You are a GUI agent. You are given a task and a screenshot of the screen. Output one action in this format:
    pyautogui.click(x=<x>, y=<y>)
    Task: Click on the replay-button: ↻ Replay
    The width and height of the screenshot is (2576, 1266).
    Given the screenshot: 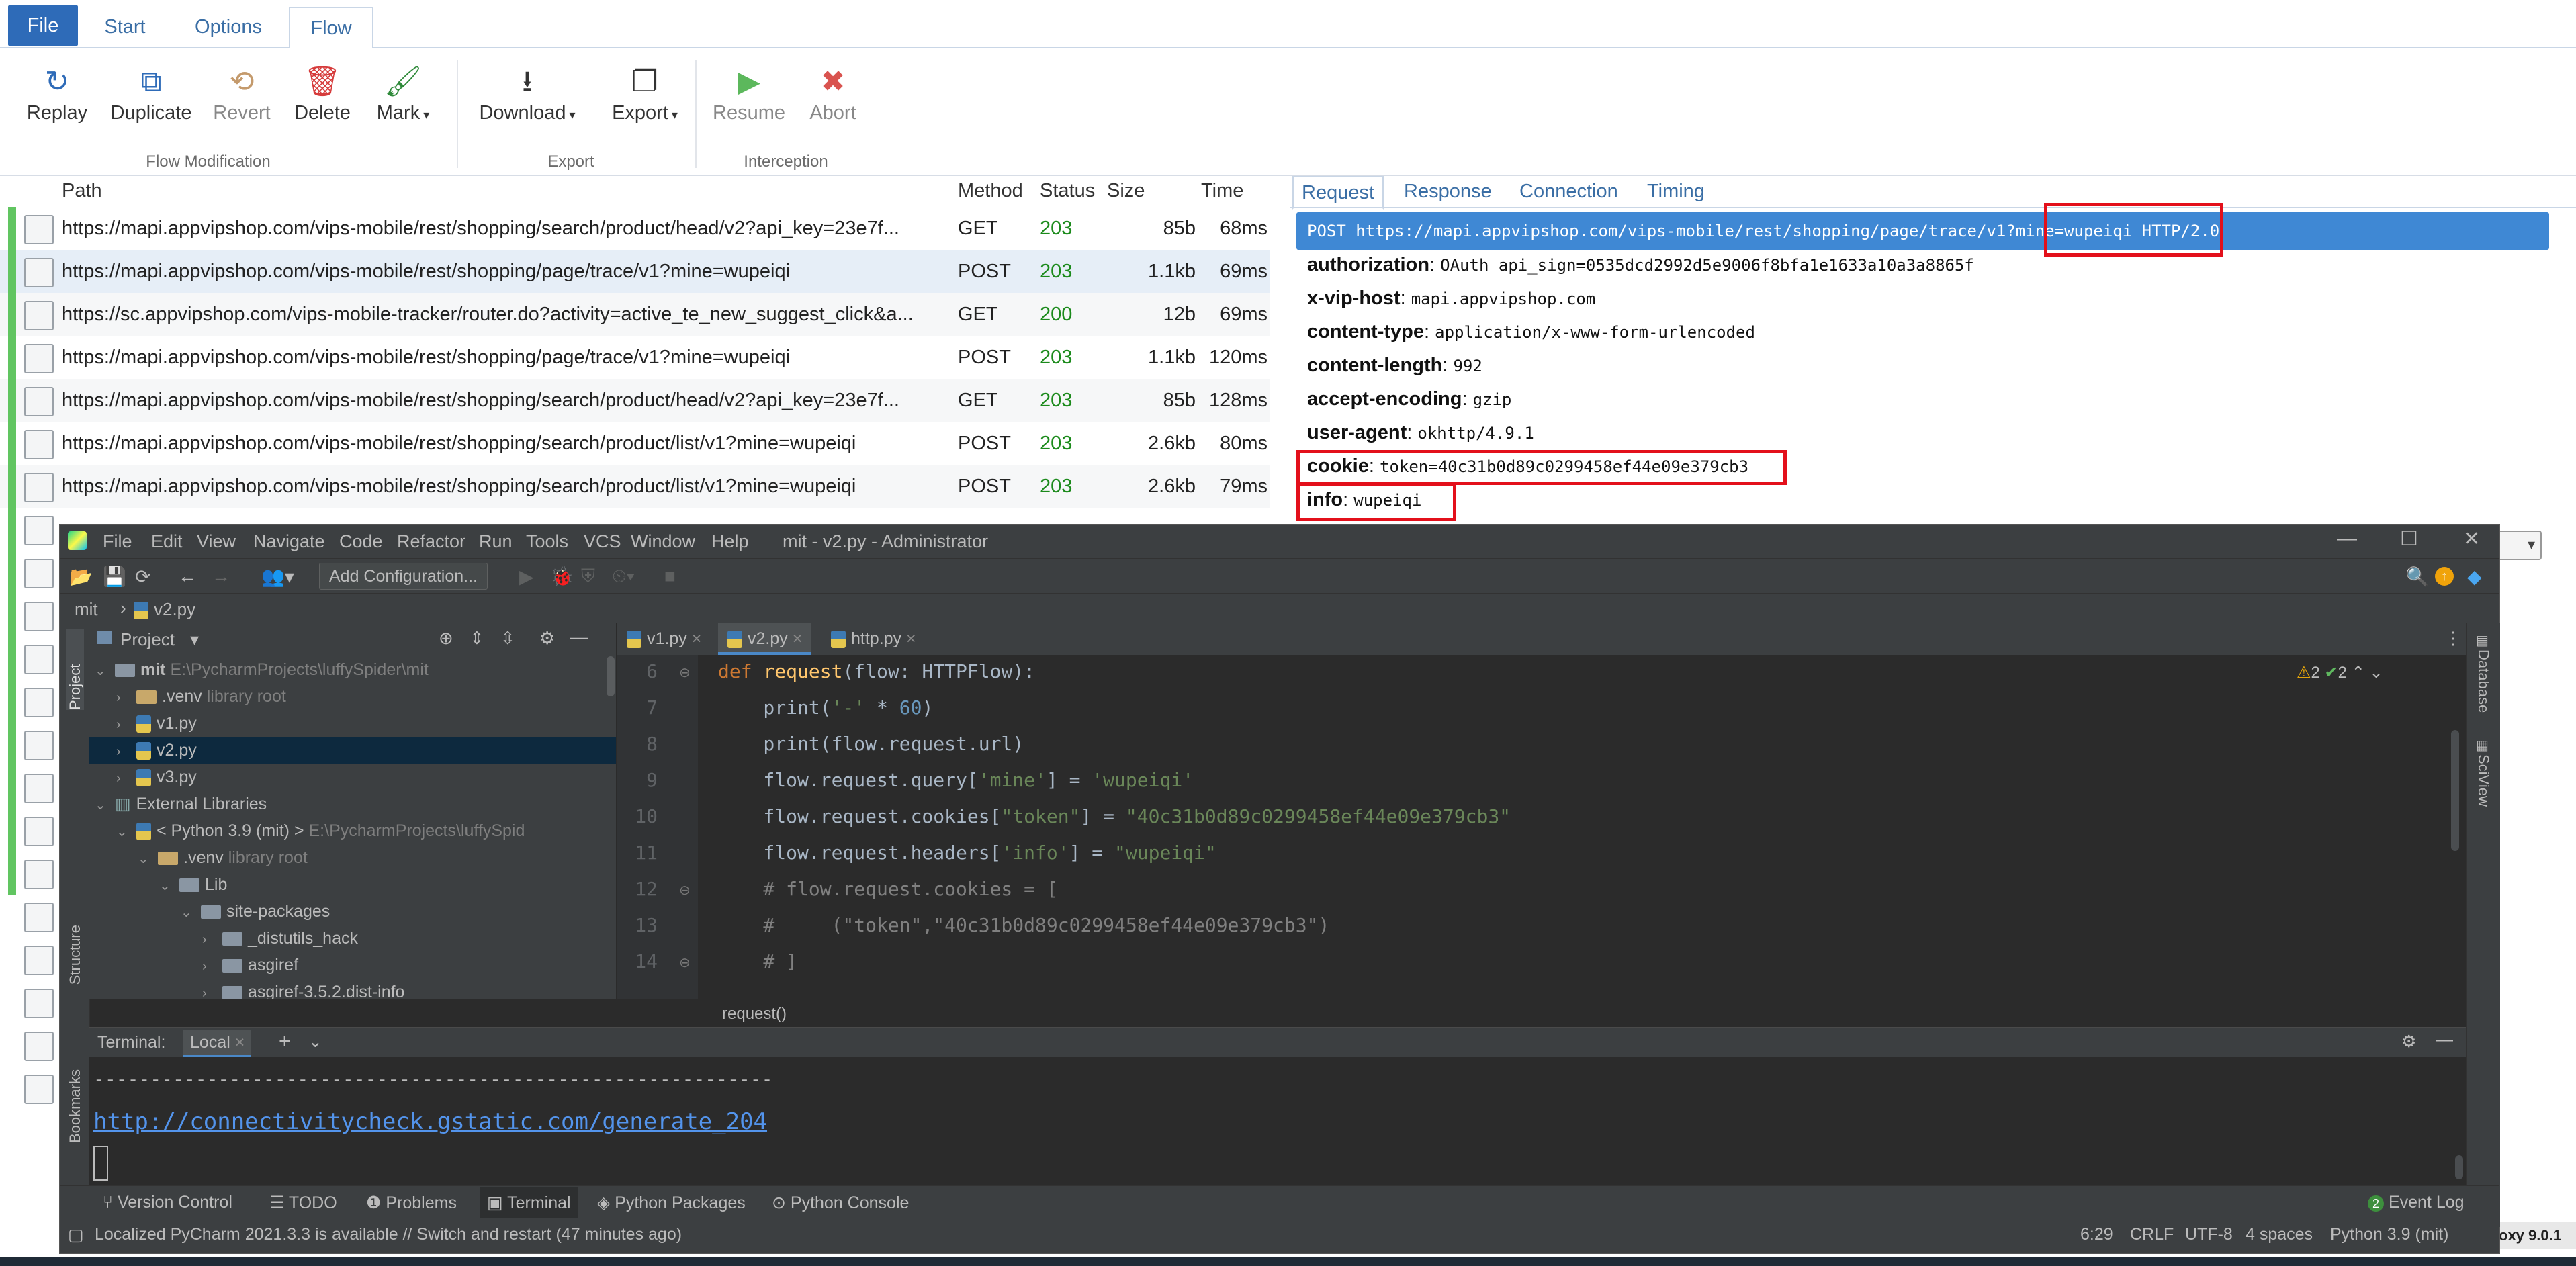 What is the action you would take?
    pyautogui.click(x=57, y=102)
    